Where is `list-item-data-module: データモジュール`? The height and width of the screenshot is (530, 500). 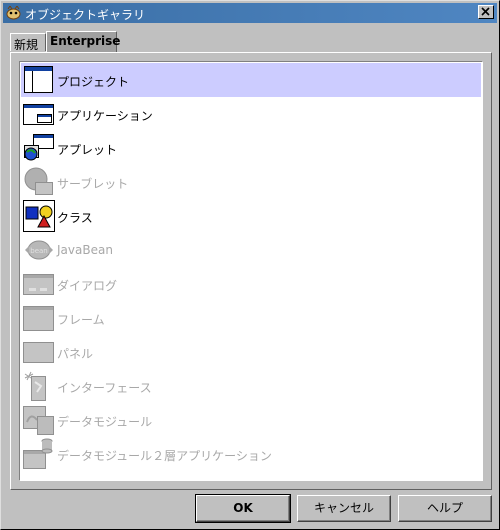 list-item-data-module: データモジュール is located at coordinates (251, 420).